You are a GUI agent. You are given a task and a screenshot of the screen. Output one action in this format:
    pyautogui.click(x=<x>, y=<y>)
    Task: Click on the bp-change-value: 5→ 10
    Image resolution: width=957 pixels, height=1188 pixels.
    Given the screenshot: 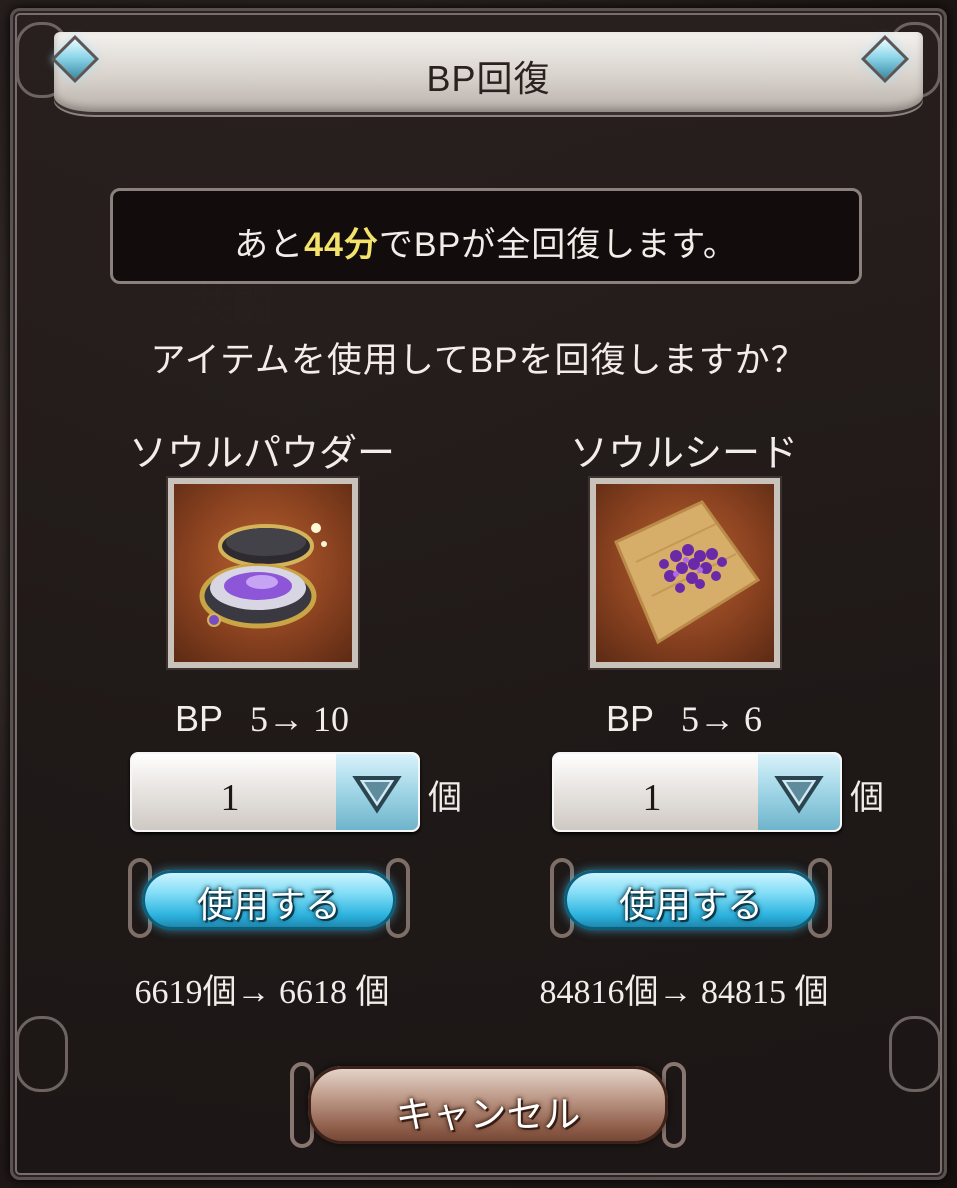 What is the action you would take?
    pyautogui.click(x=300, y=719)
    